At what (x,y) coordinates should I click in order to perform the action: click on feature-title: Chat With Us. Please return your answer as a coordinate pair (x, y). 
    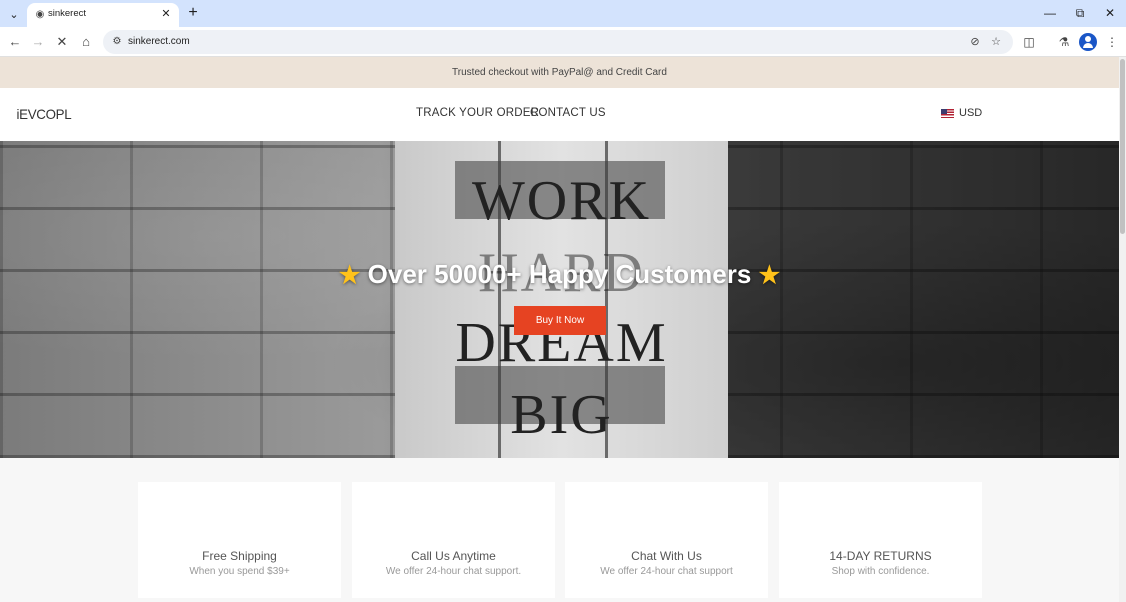
    Looking at the image, I should click on (666, 556).